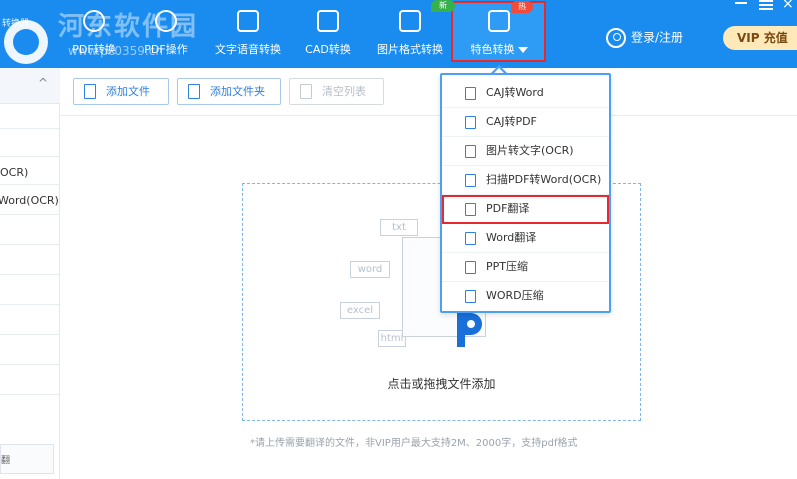 The height and width of the screenshot is (479, 797). I want to click on menu-item-label: CAJ转Word, so click(515, 92).